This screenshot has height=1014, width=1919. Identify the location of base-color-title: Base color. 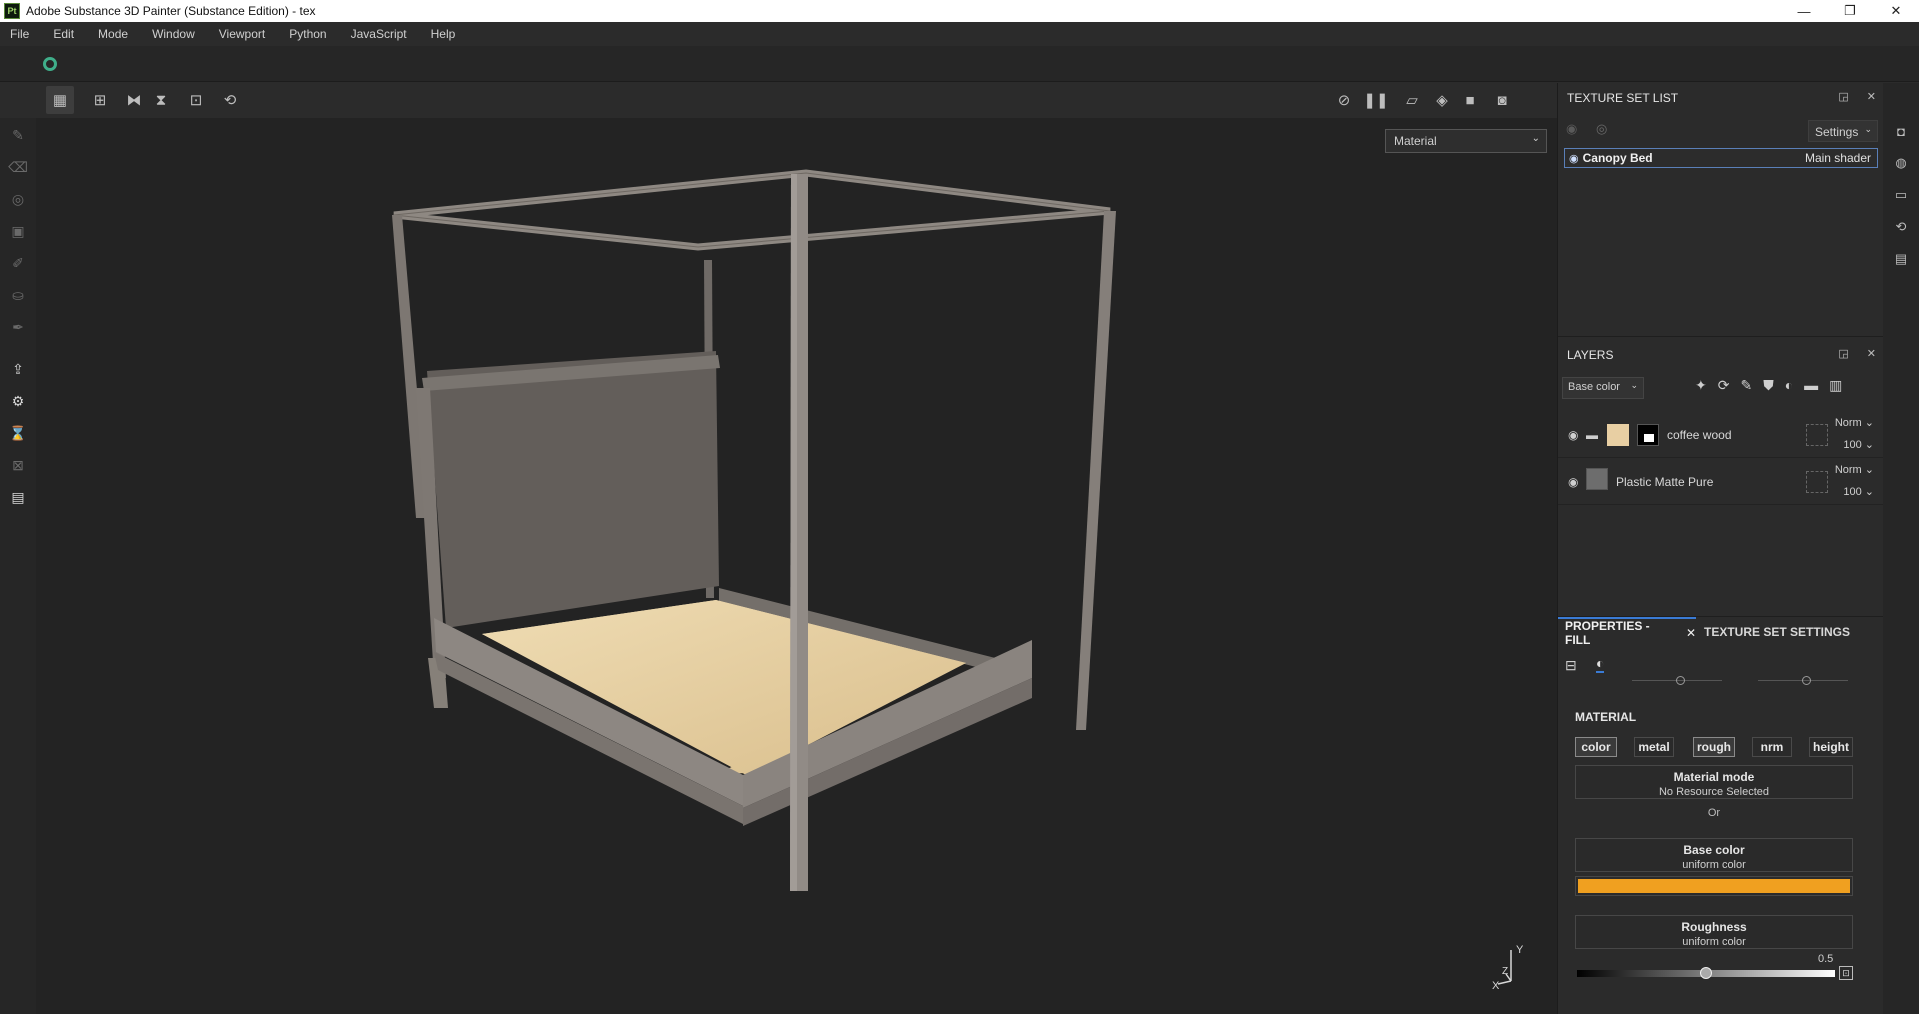
(1714, 850).